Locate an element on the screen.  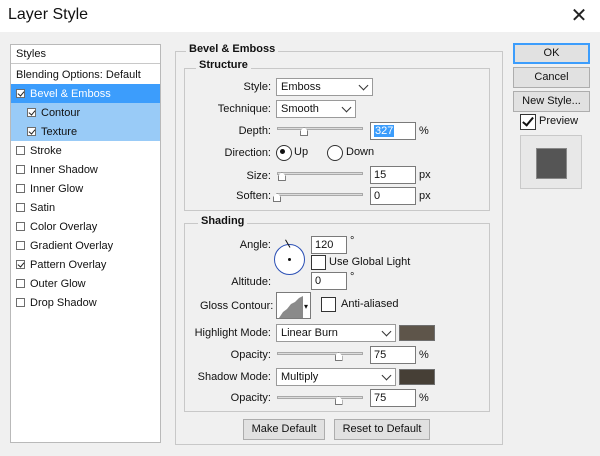
style-item: Drop Shadow is located at coordinates (85, 302).